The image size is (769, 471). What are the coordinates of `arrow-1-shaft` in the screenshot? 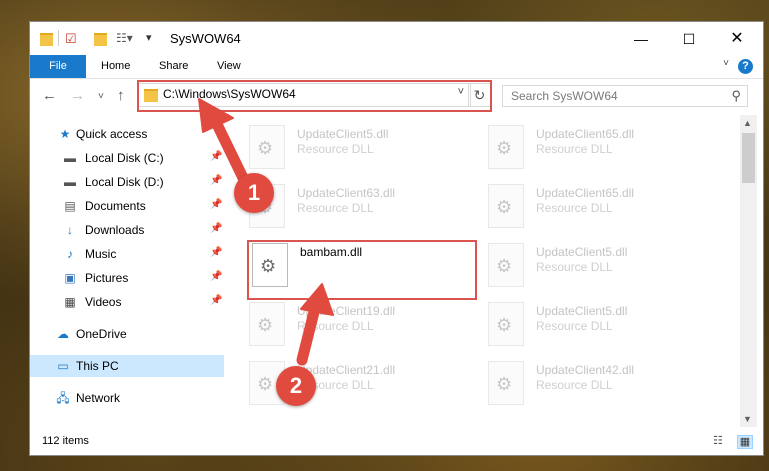 It's located at (230, 151).